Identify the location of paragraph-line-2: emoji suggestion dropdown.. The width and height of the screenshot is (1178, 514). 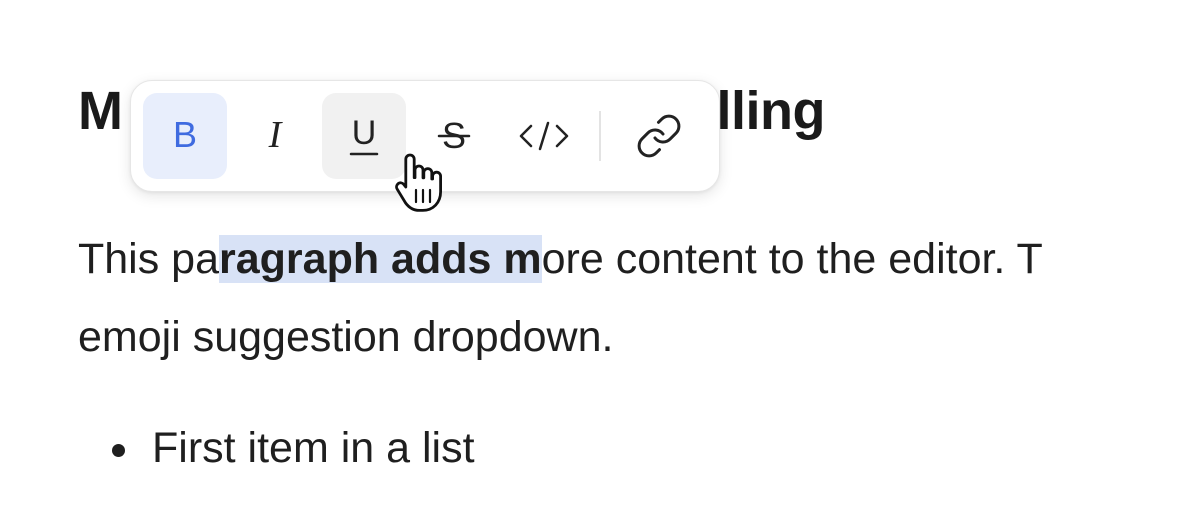
(346, 337).